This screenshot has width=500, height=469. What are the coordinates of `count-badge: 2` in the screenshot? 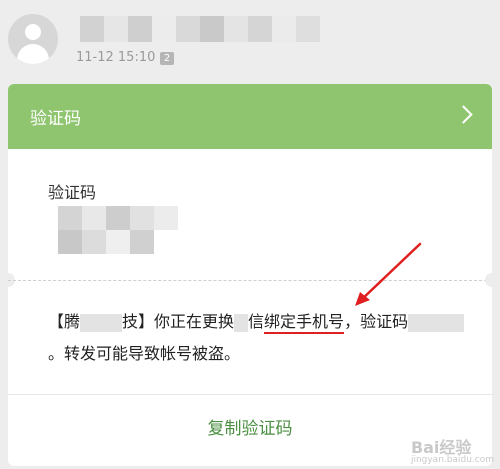 It's located at (167, 58).